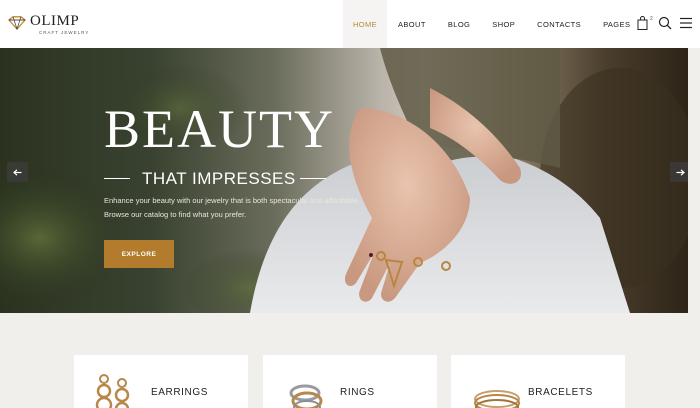  Describe the element at coordinates (313, 178) in the screenshot. I see `subtitle-divider-right` at that location.